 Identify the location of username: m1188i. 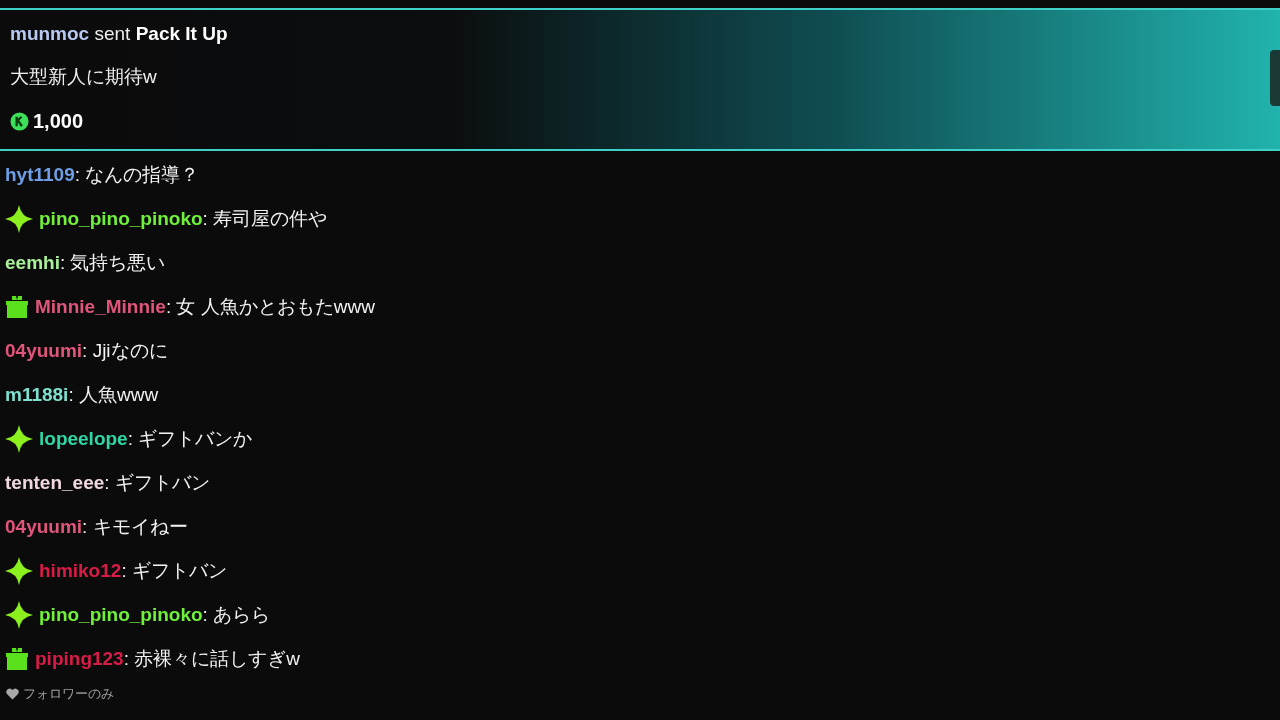
(37, 395).